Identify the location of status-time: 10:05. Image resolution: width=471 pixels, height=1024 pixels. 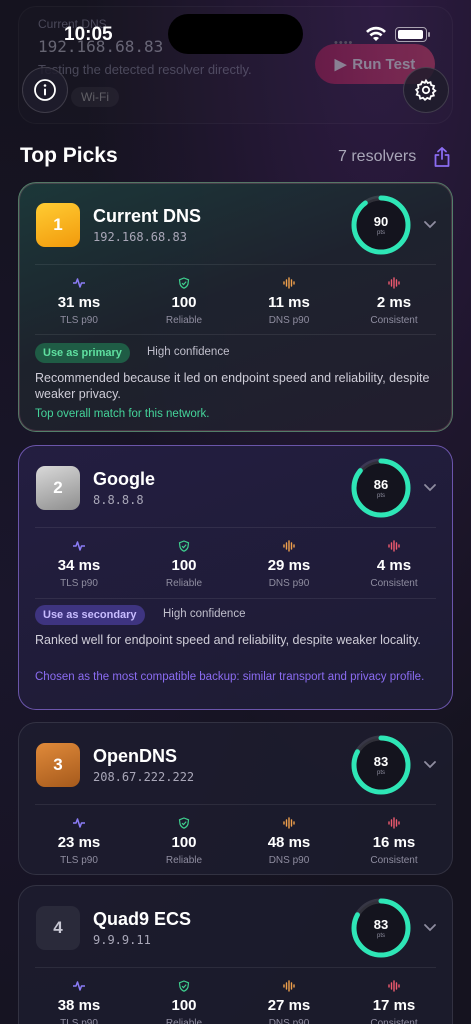
(88, 34).